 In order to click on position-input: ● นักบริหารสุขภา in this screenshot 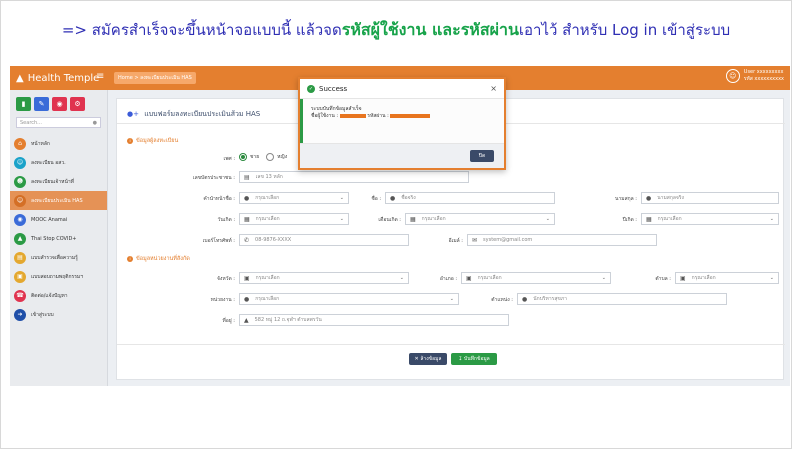, I will do `click(622, 299)`.